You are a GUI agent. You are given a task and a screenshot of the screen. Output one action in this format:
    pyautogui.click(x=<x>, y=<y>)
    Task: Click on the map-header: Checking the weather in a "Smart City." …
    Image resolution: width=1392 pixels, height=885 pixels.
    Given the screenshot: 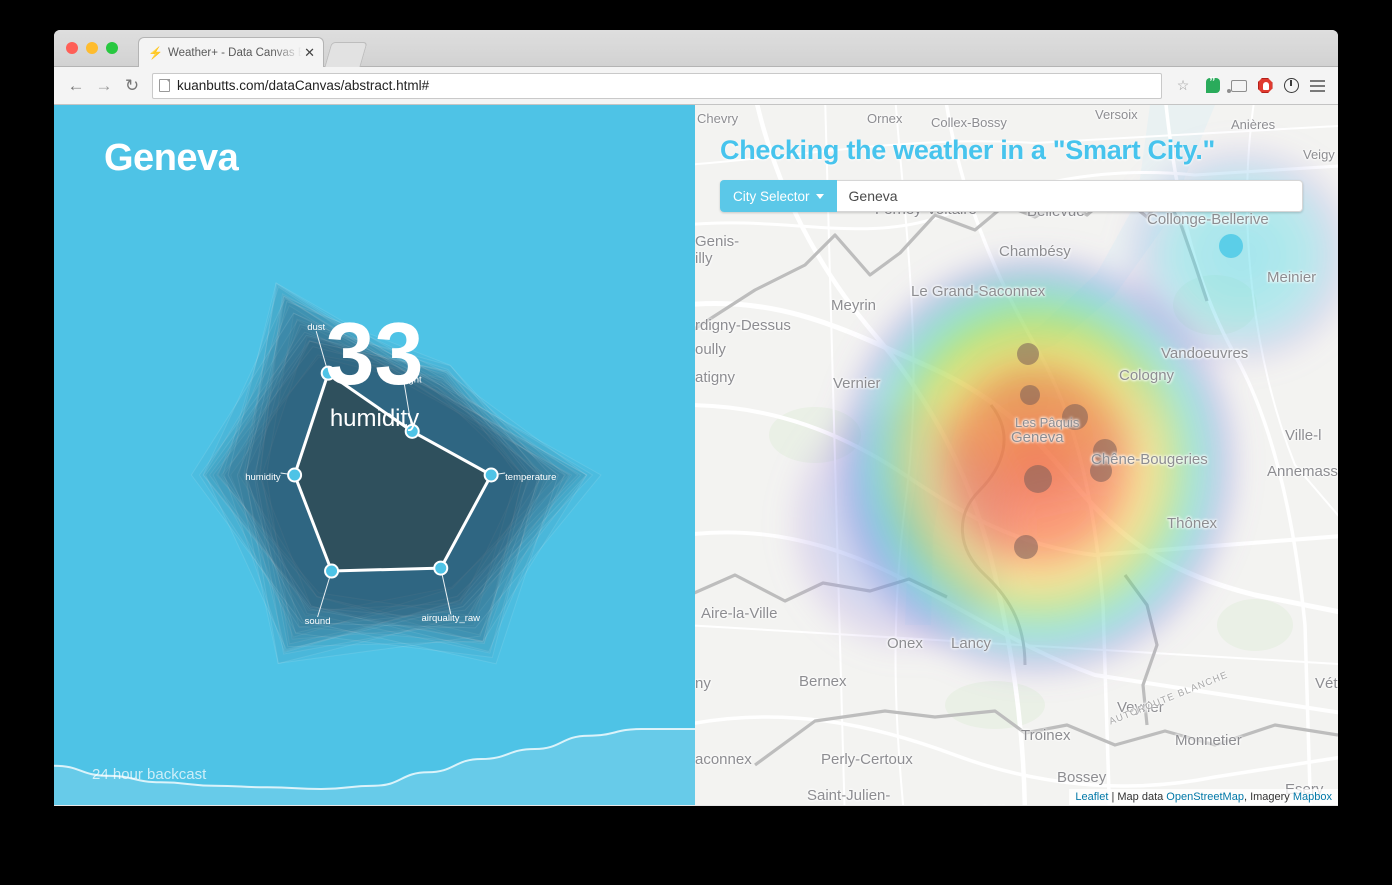 What is the action you would take?
    pyautogui.click(x=1011, y=173)
    